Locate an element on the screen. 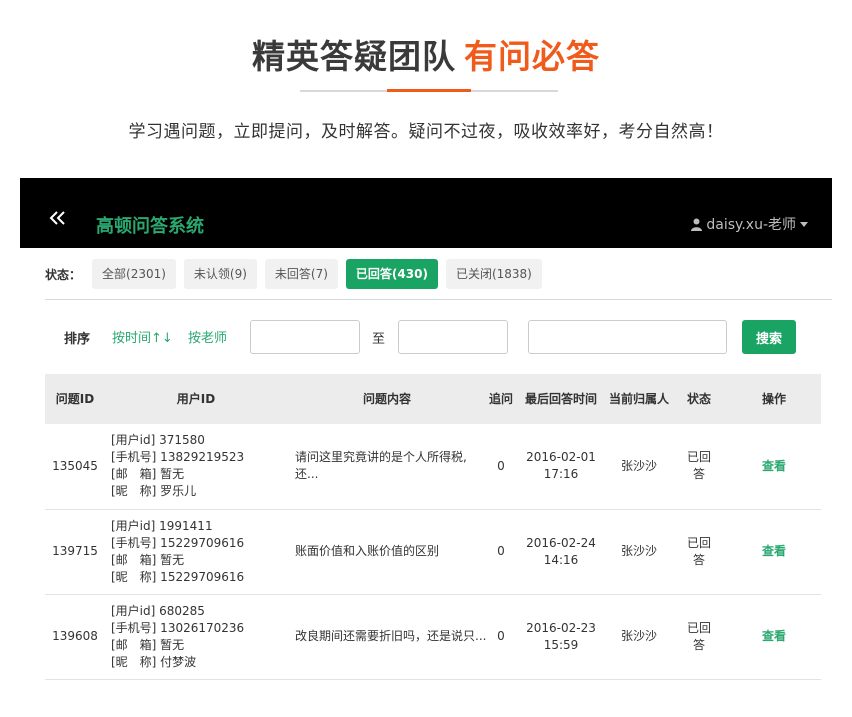 Image resolution: width=852 pixels, height=717 pixels. last-answer-clock: 17:16 is located at coordinates (561, 474).